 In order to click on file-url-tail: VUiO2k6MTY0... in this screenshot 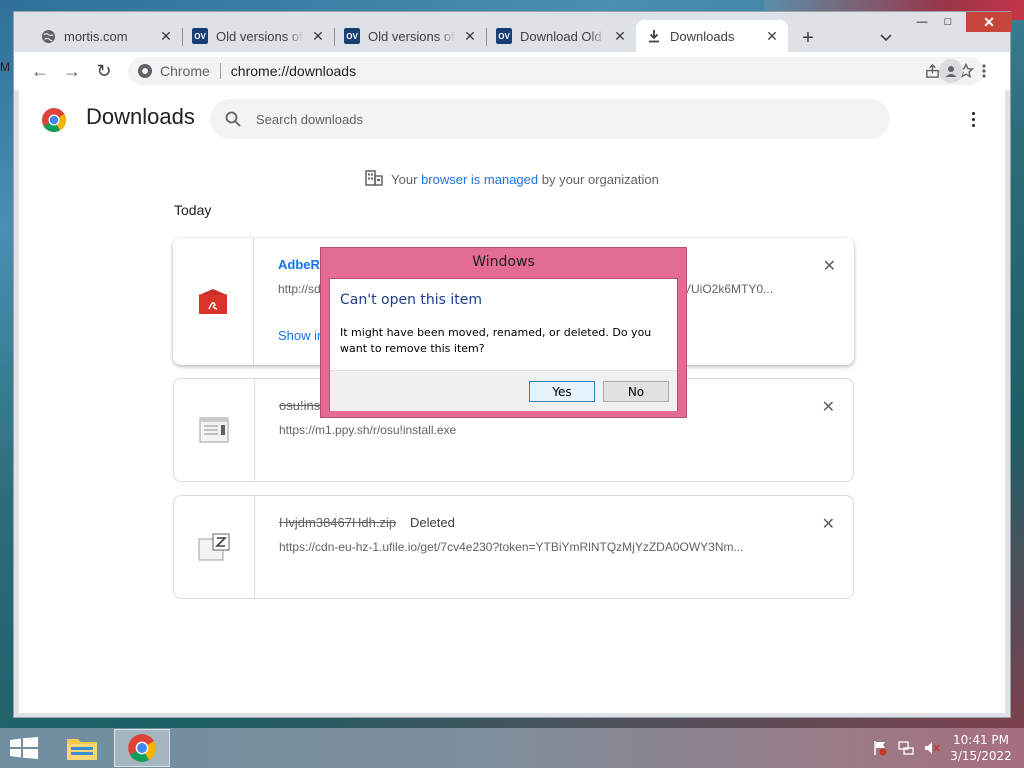, I will do `click(728, 289)`.